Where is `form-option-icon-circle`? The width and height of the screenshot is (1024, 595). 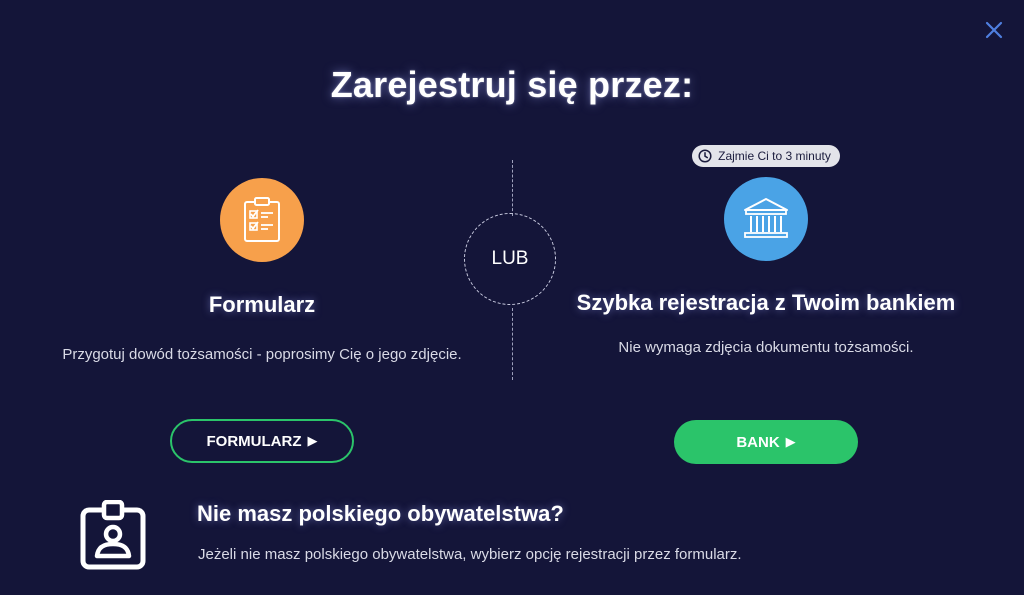 form-option-icon-circle is located at coordinates (262, 220).